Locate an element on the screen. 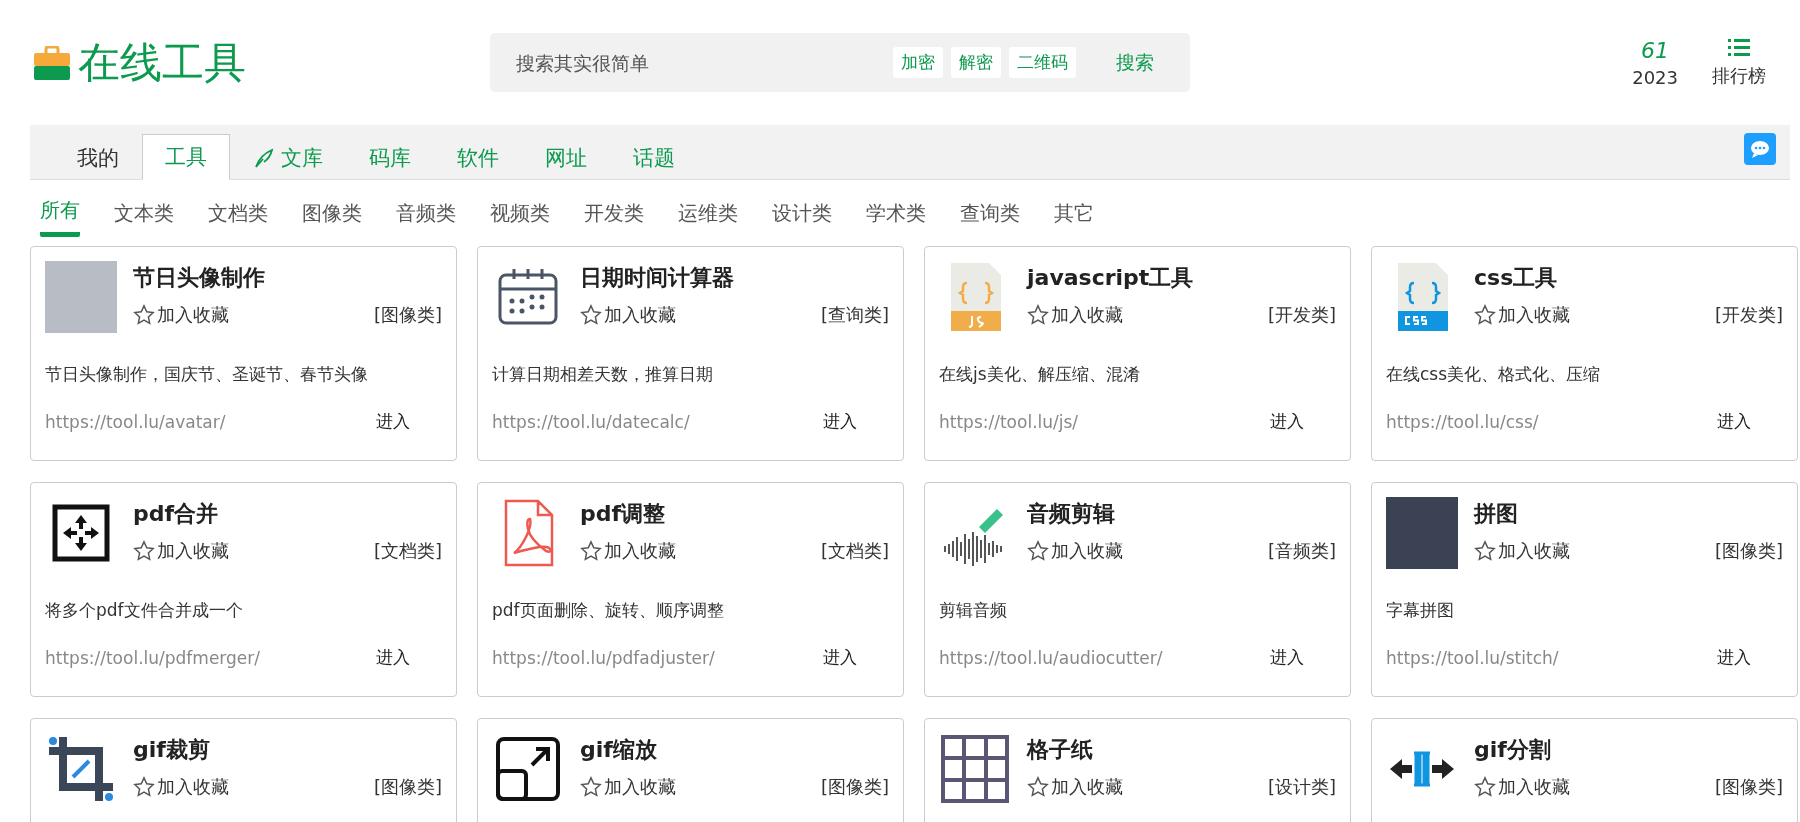 The height and width of the screenshot is (822, 1800). category-label: [设计类] is located at coordinates (1301, 787).